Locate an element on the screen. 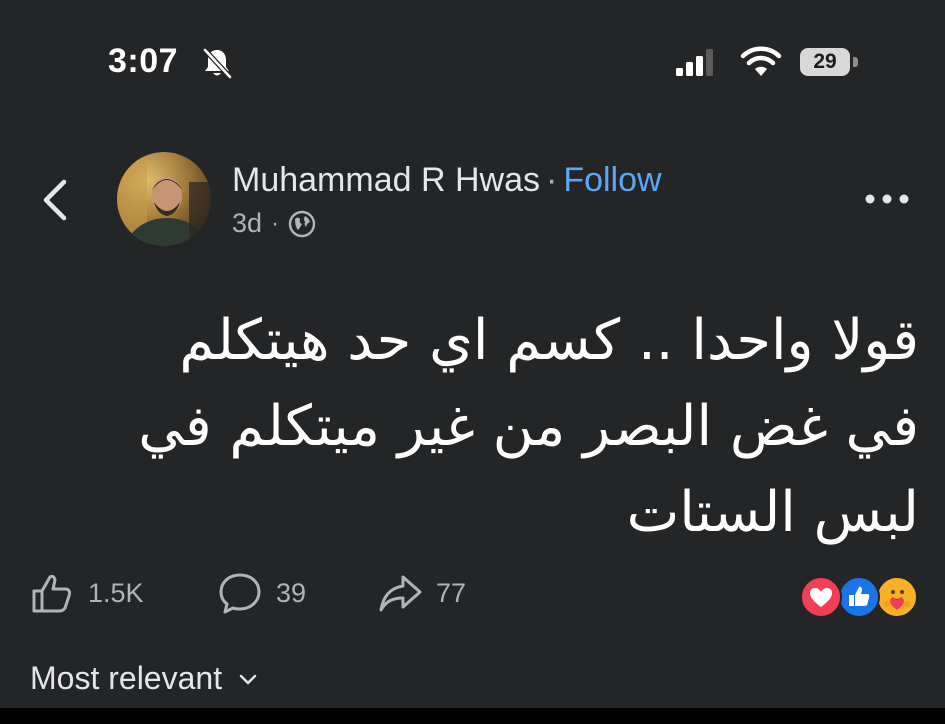 This screenshot has height=724, width=945. globe-icon is located at coordinates (302, 223).